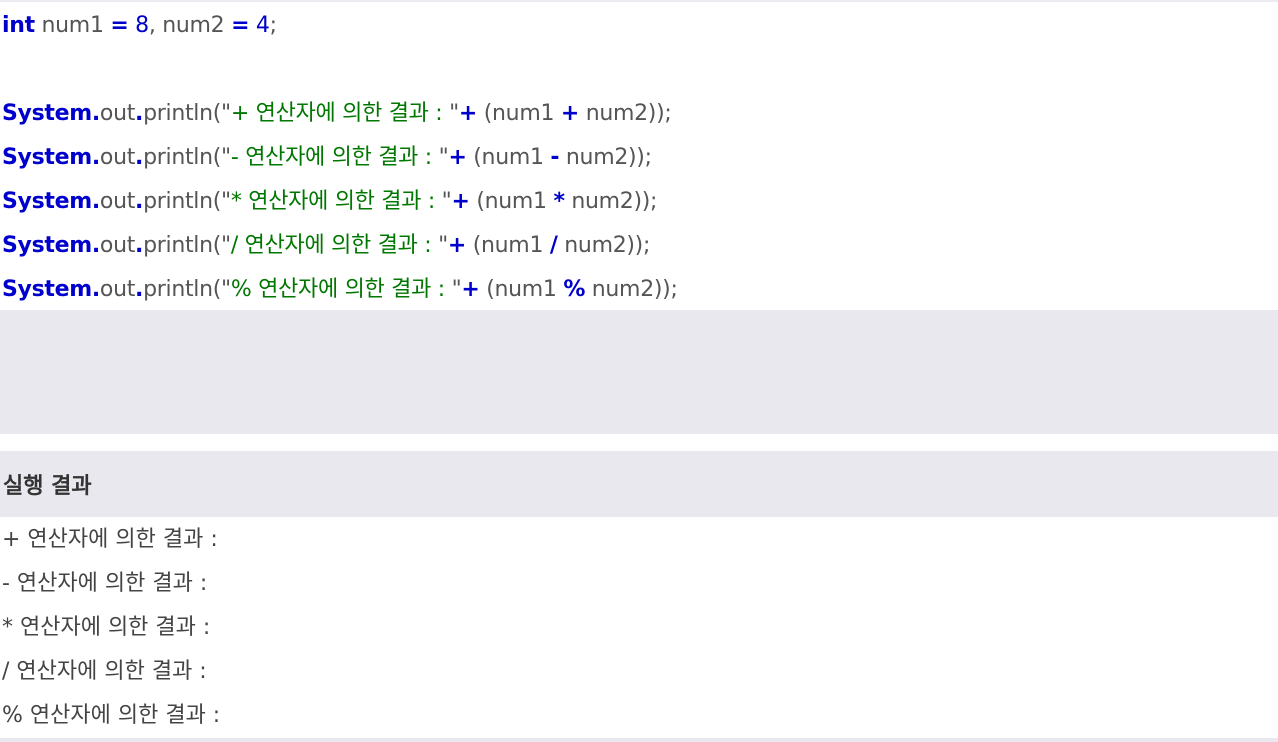  Describe the element at coordinates (555, 157) in the screenshot. I see `operator: -` at that location.